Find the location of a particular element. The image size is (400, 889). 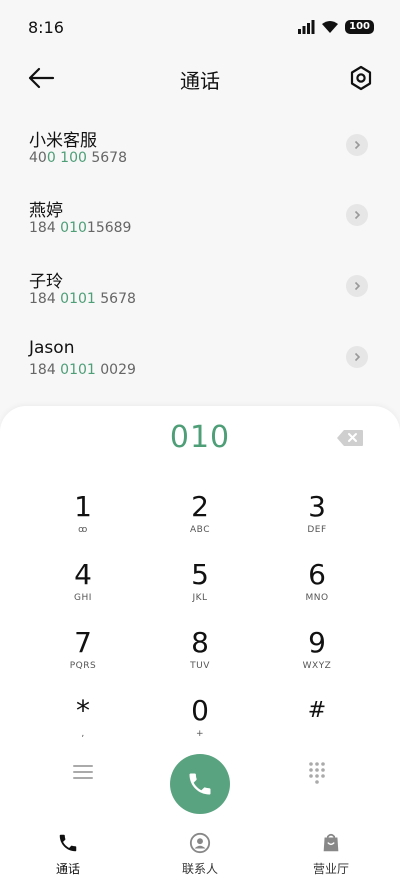

contact-name: 燕婷 is located at coordinates (46, 211).